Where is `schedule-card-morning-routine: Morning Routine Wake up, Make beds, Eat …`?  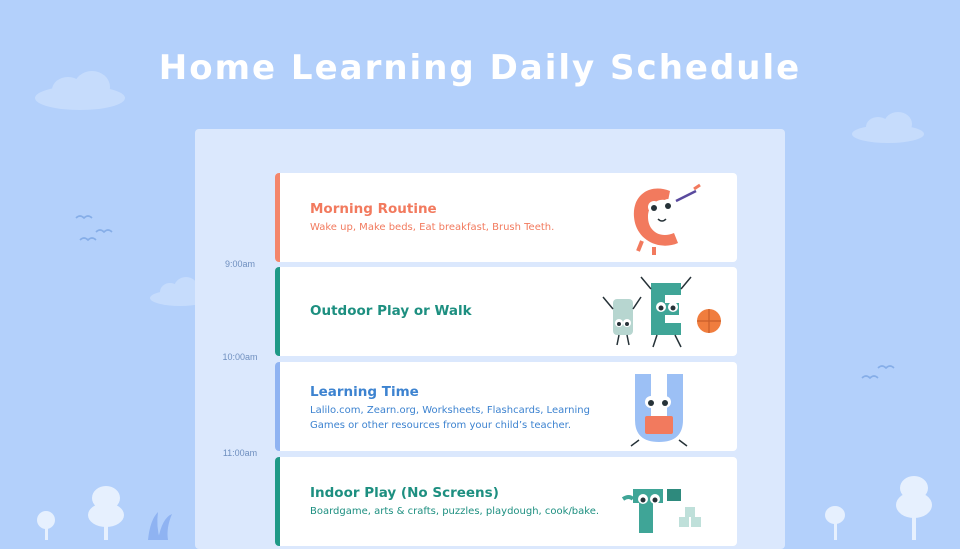 schedule-card-morning-routine: Morning Routine Wake up, Make beds, Eat … is located at coordinates (506, 217).